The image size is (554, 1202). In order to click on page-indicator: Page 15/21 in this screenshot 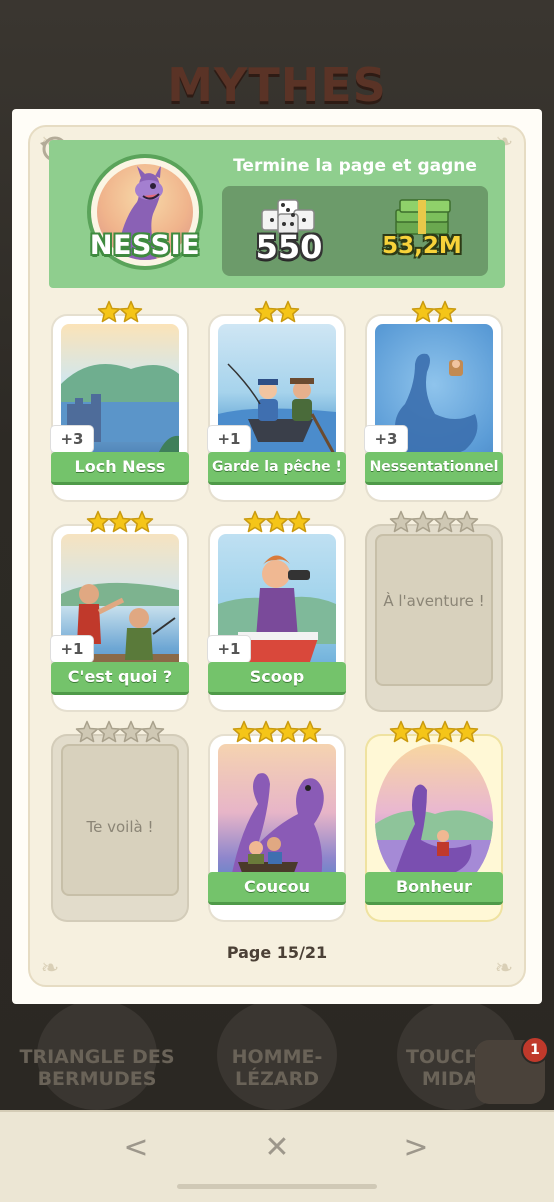, I will do `click(277, 952)`.